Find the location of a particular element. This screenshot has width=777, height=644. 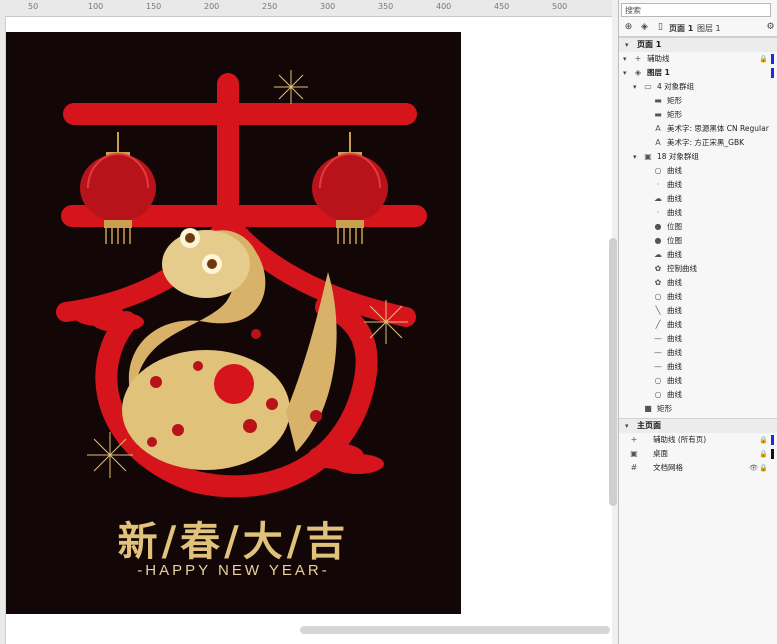

panel-toolbar: ⊕ ◈ ▯ 页面 1 图层 1 ⚙ is located at coordinates (698, 28).